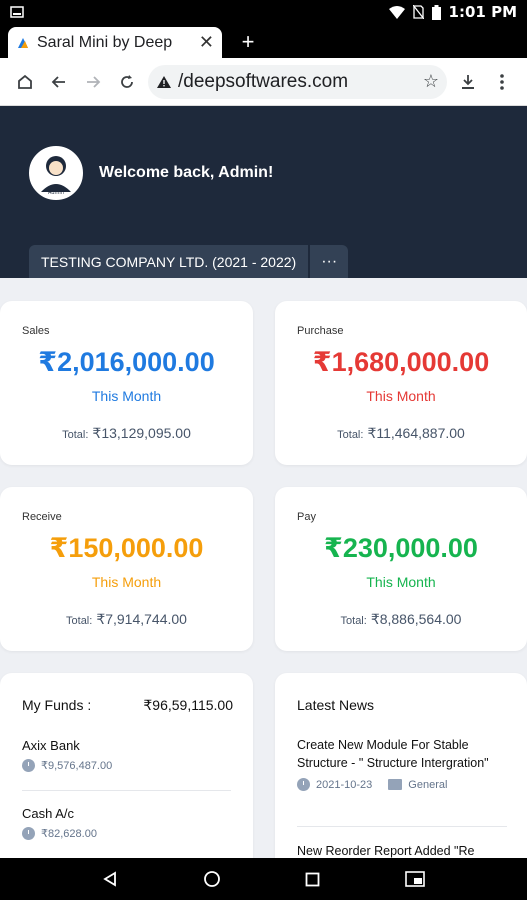 The width and height of the screenshot is (527, 900). I want to click on funds-title: My Funds :, so click(57, 705).